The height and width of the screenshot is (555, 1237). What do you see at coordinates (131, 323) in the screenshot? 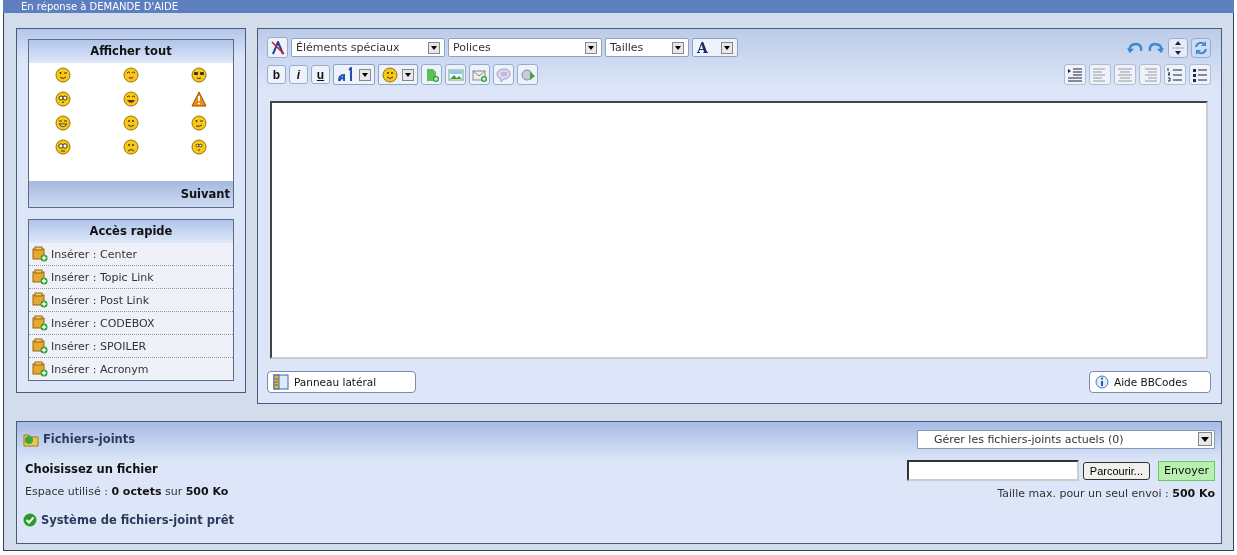
I see `quick-access-item: Insérer : CODEBOX` at bounding box center [131, 323].